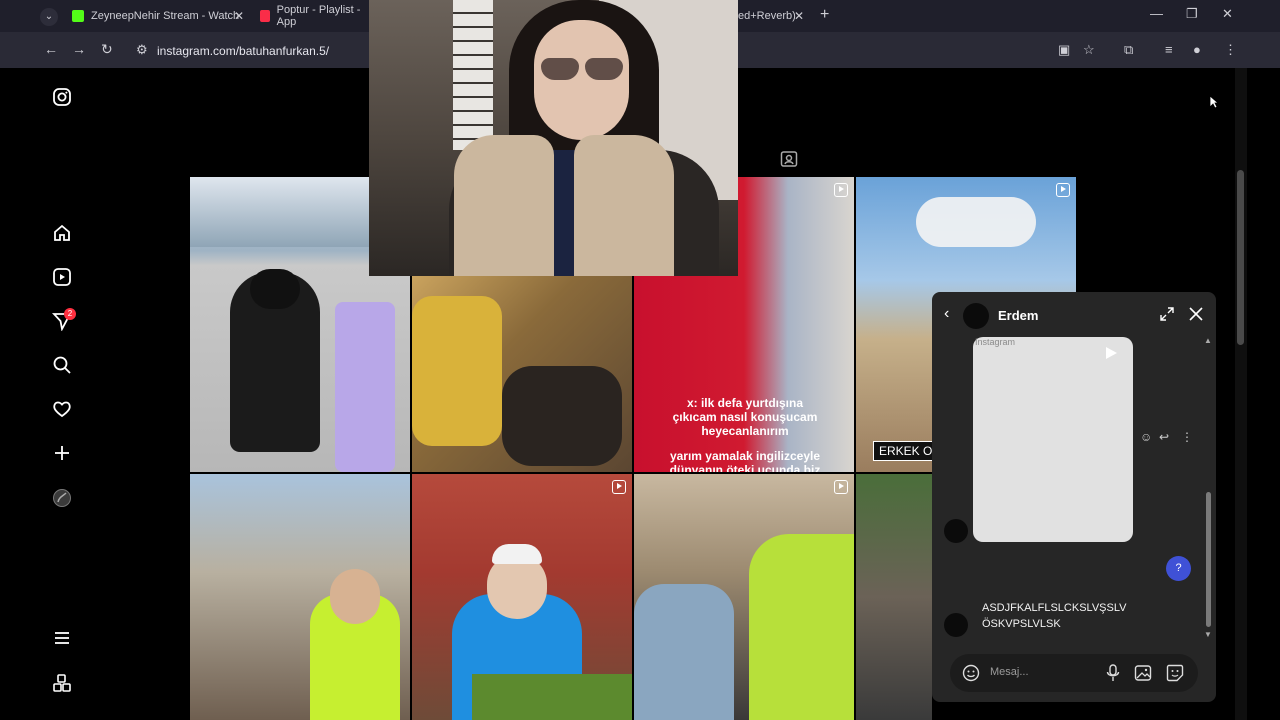  Describe the element at coordinates (62, 365) in the screenshot. I see `search-icon` at that location.